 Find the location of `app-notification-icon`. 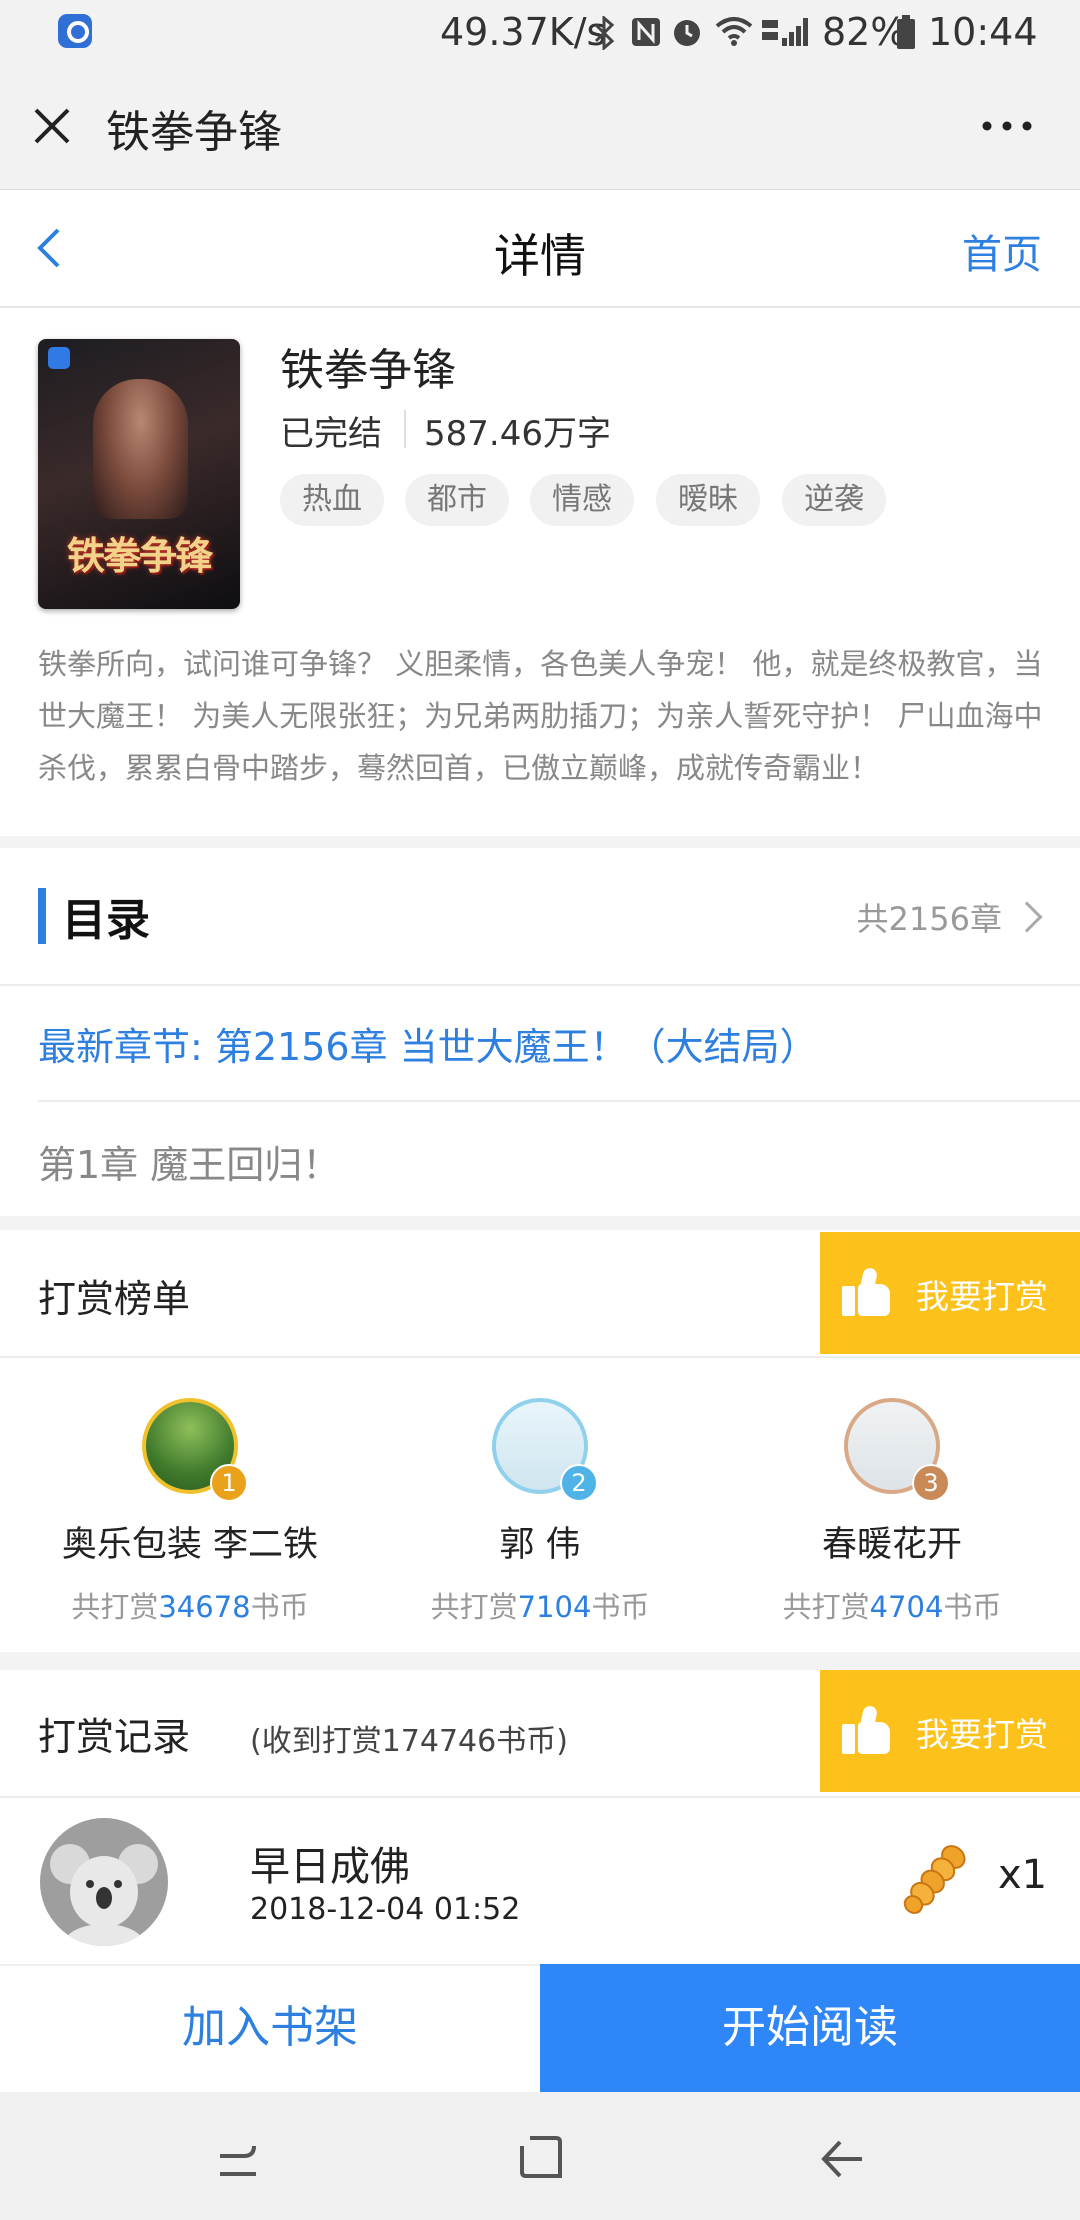

app-notification-icon is located at coordinates (75, 31).